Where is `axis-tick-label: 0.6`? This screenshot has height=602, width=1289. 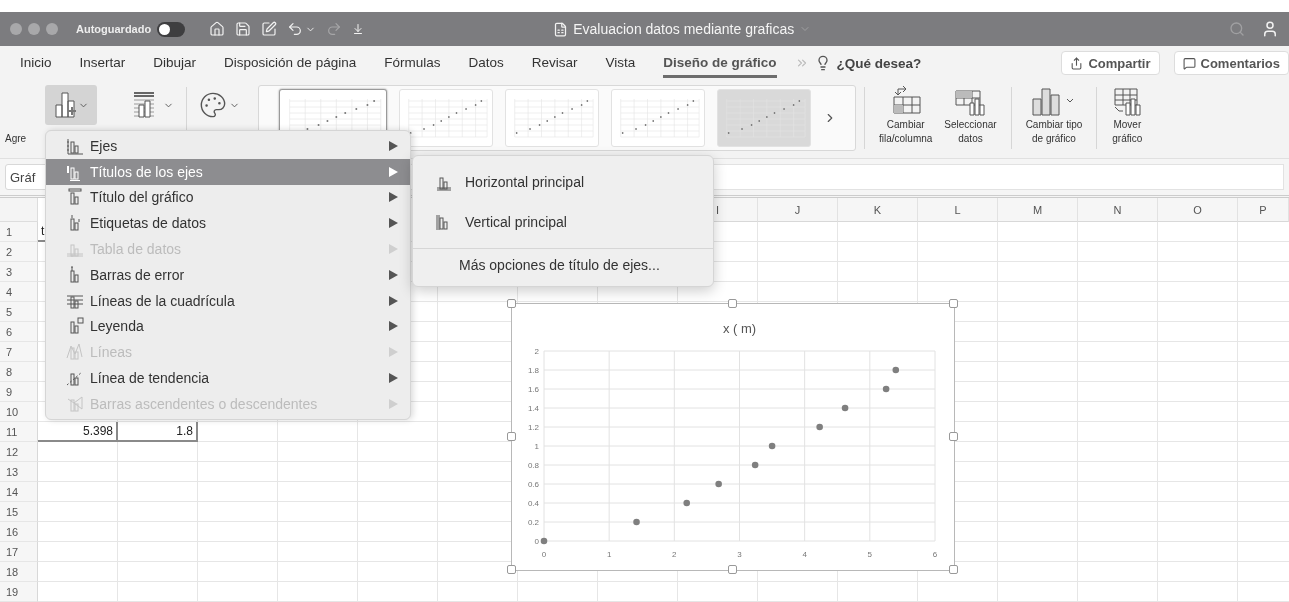 axis-tick-label: 0.6 is located at coordinates (533, 484).